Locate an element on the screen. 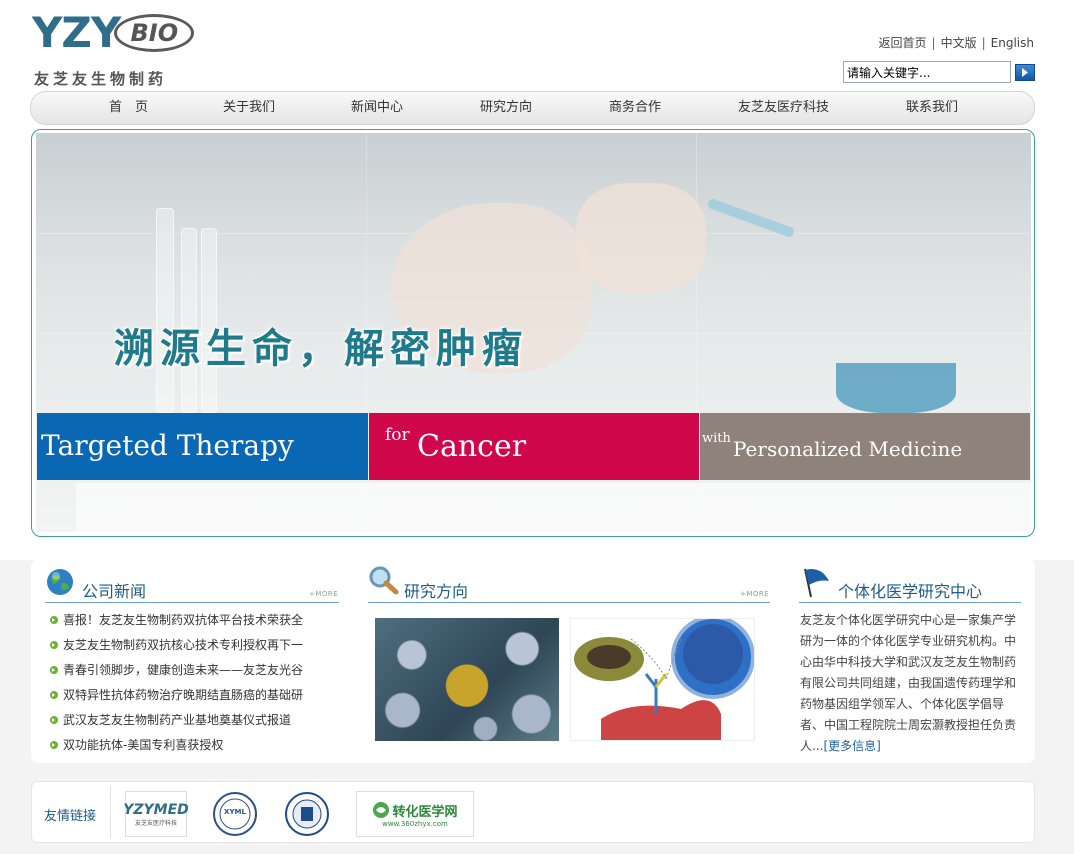 This screenshot has width=1074, height=854. news-item: 武汉友芝友生物制药产业基地奠基仪式报道 is located at coordinates (195, 722).